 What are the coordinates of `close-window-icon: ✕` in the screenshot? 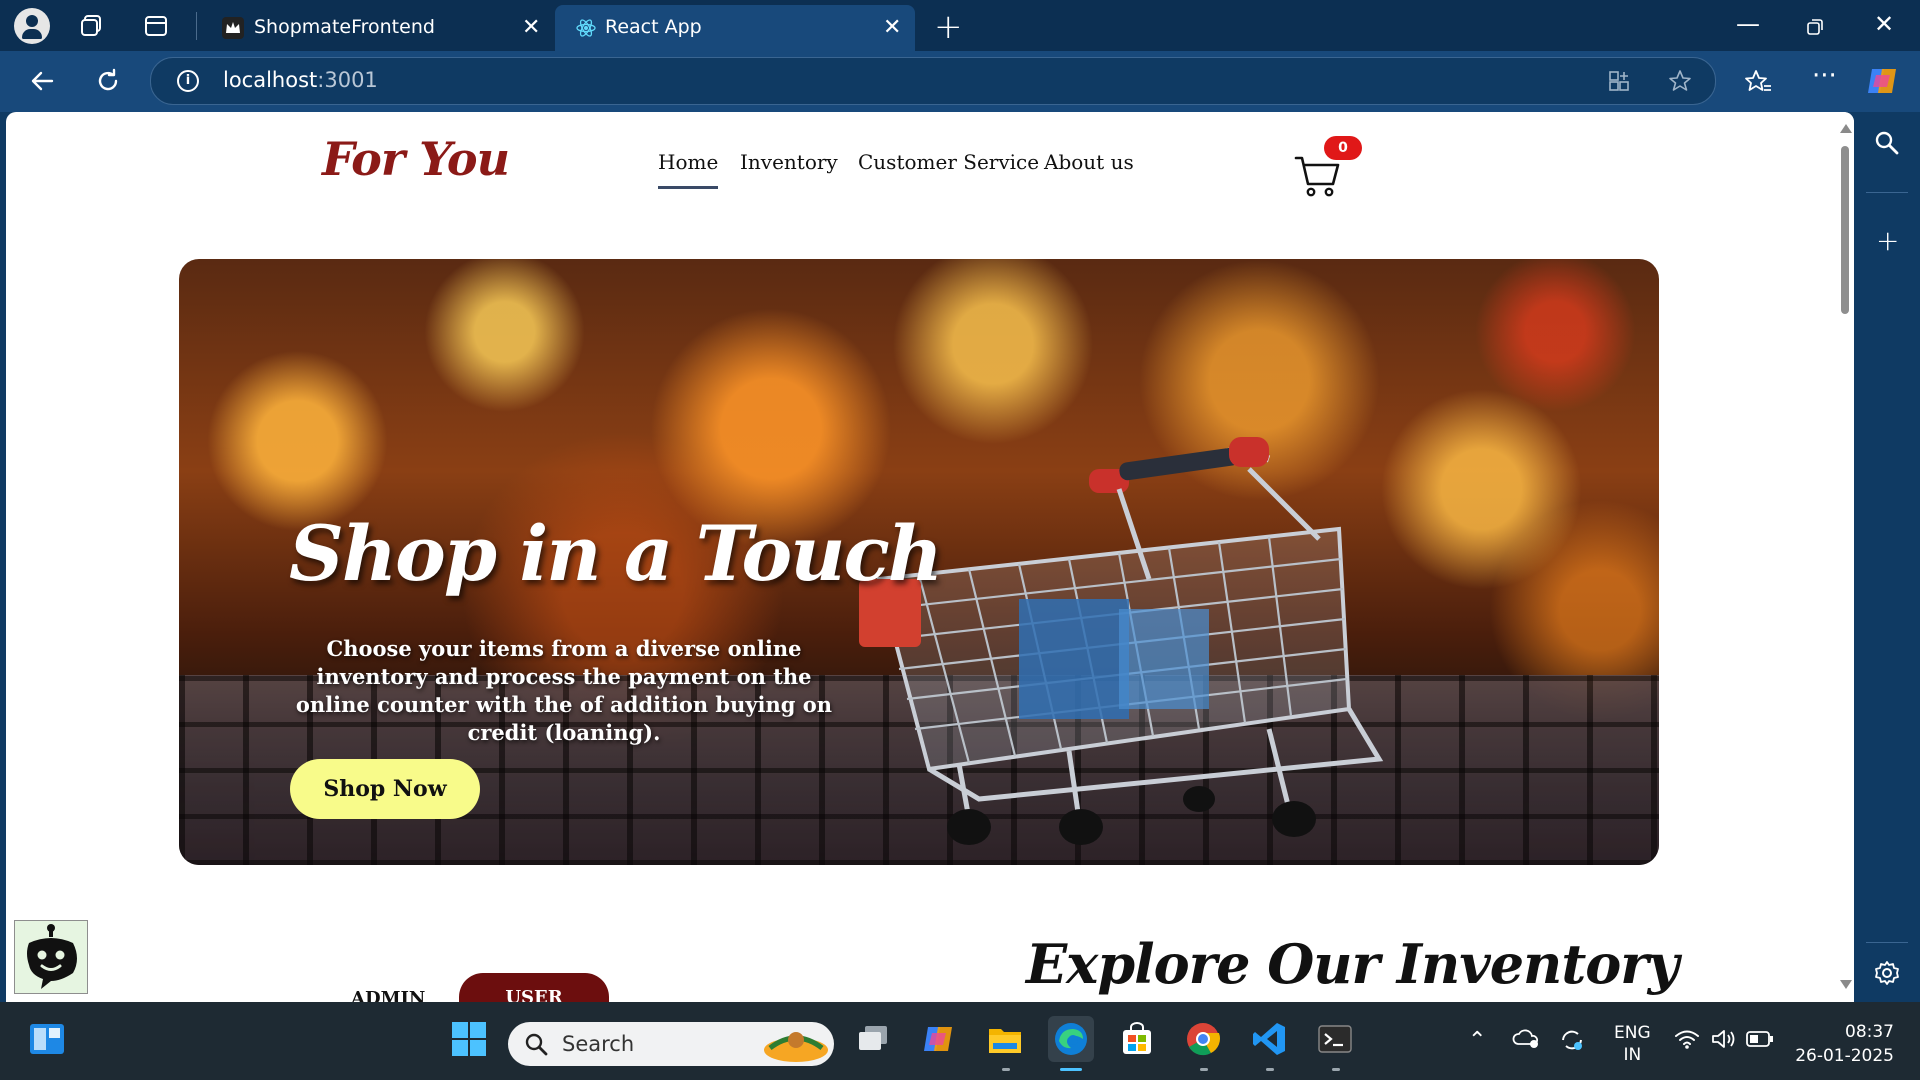 It's located at (1884, 24).